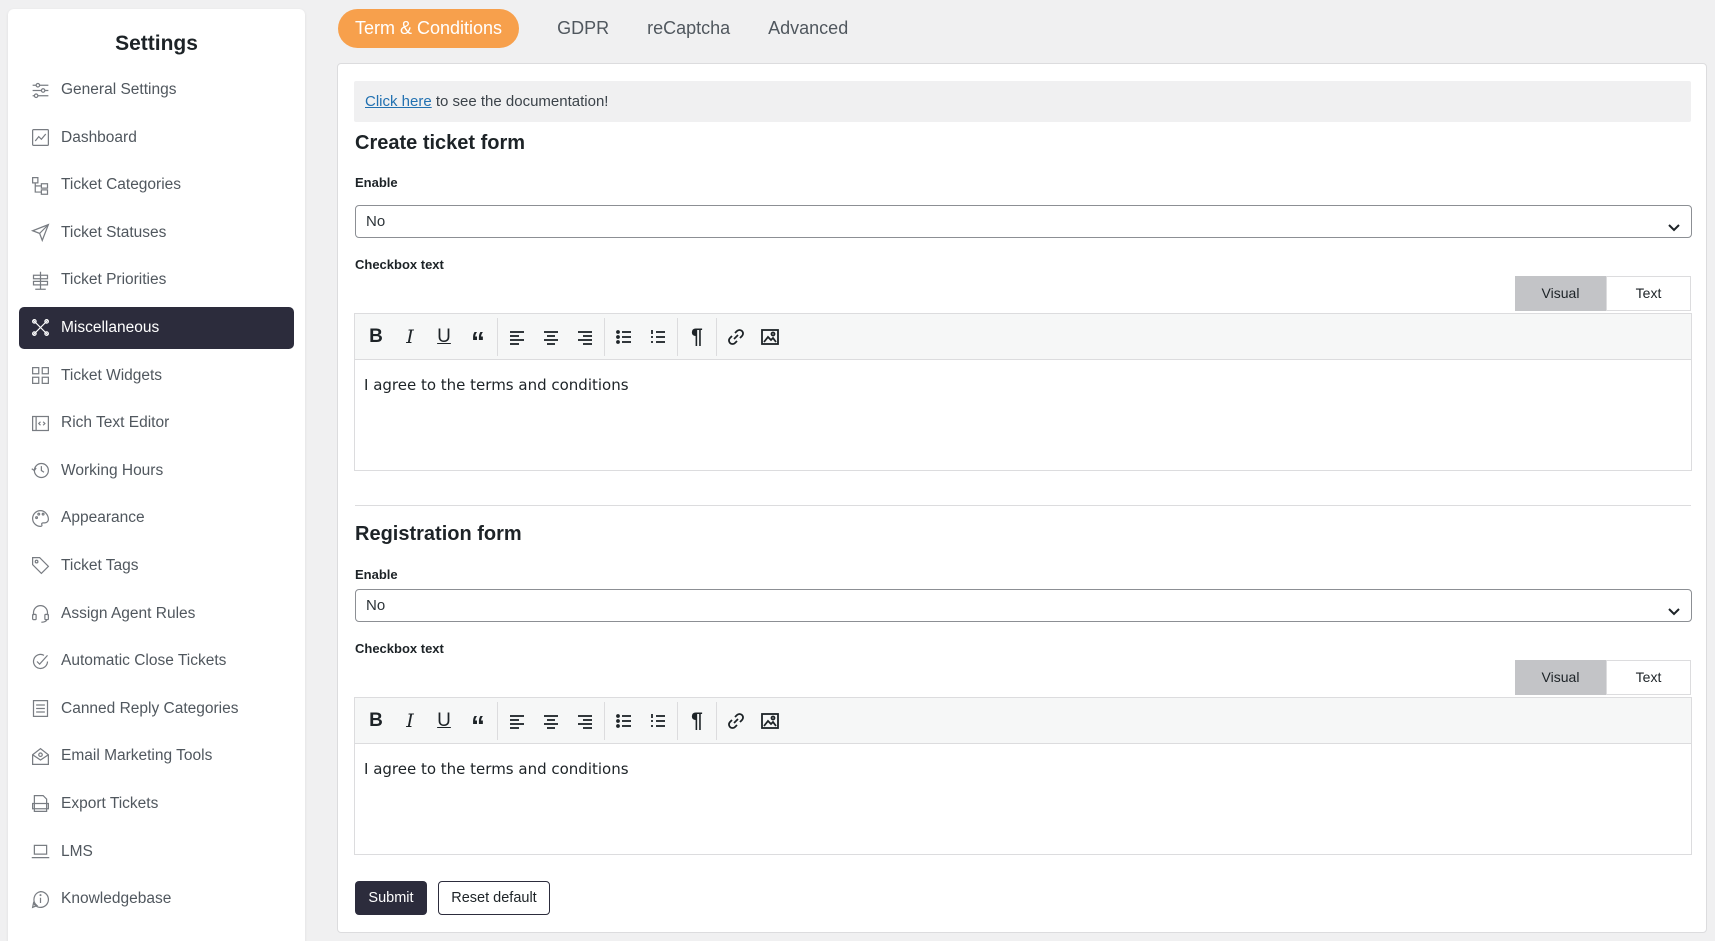 This screenshot has height=941, width=1715. I want to click on align-center-icon, so click(551, 337).